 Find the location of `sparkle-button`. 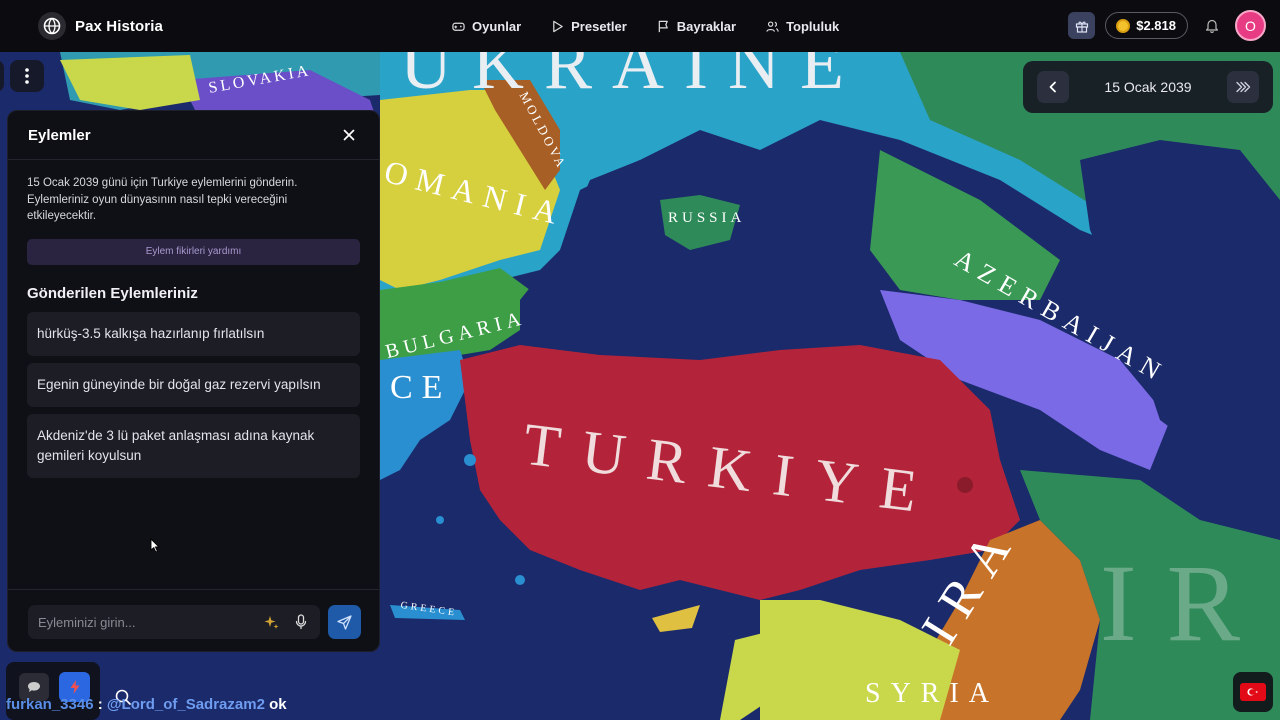

sparkle-button is located at coordinates (271, 622).